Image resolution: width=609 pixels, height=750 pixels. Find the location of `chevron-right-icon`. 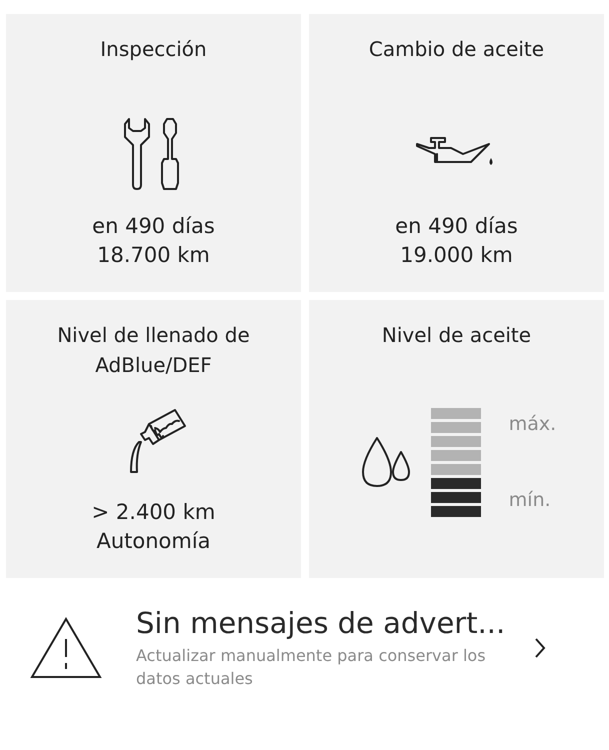

chevron-right-icon is located at coordinates (540, 648).